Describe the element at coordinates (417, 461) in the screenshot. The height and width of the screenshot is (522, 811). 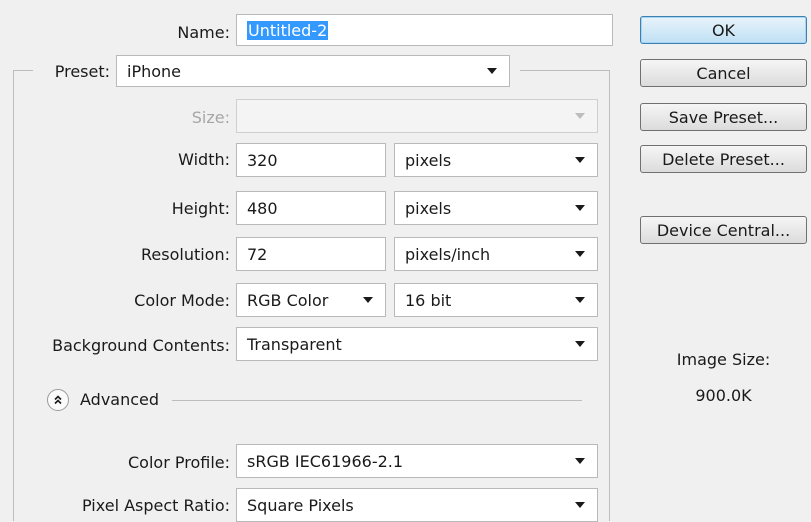
I see `color-profile-select: sRGB IEC61966-2.1` at that location.